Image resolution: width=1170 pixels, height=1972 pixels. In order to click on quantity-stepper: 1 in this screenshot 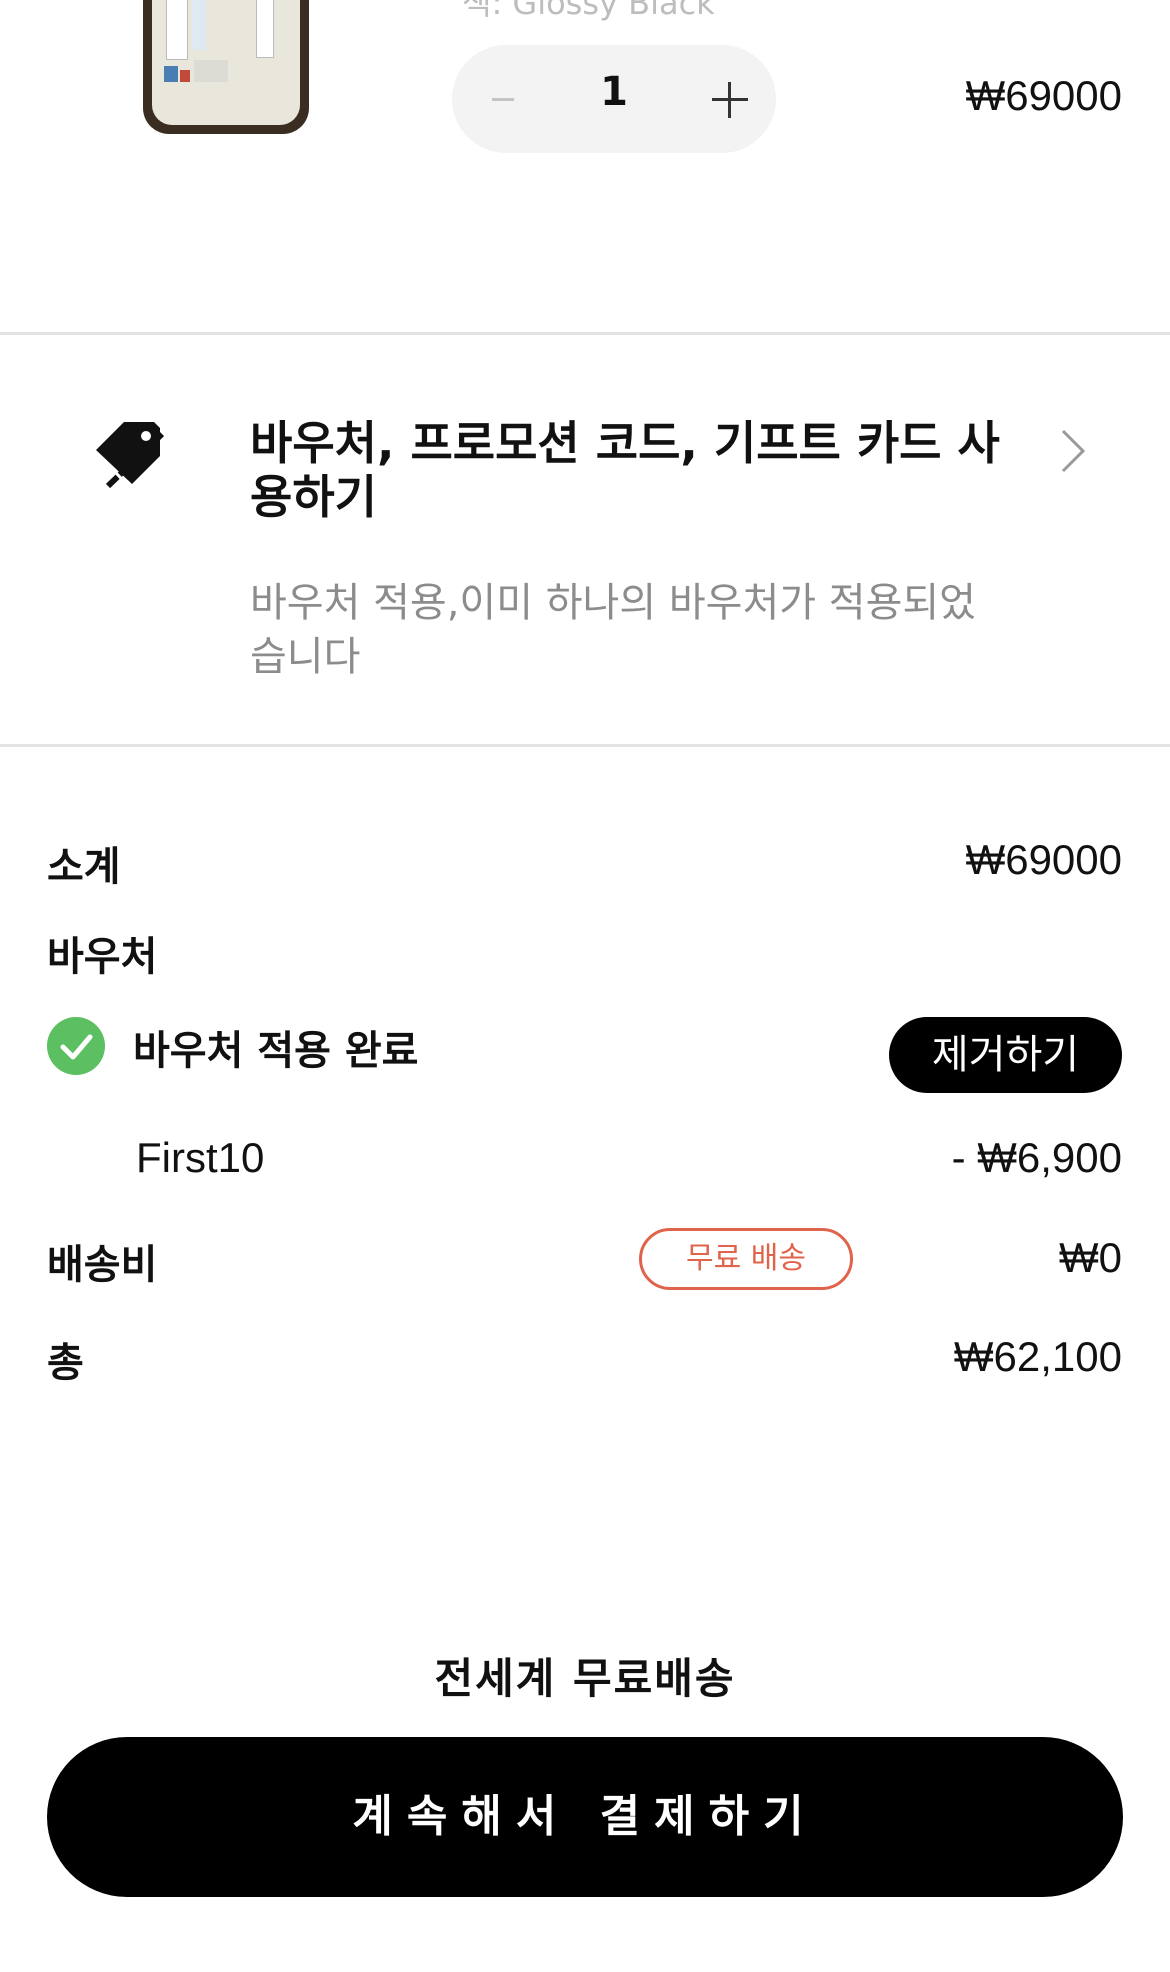, I will do `click(614, 99)`.